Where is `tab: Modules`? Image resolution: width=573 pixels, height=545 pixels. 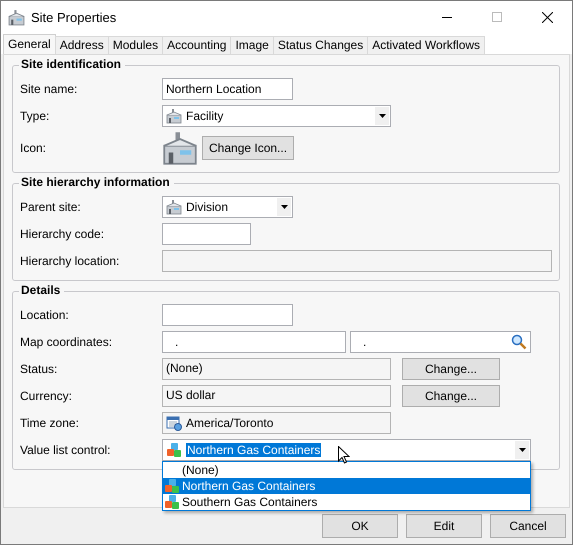 tab: Modules is located at coordinates (136, 45).